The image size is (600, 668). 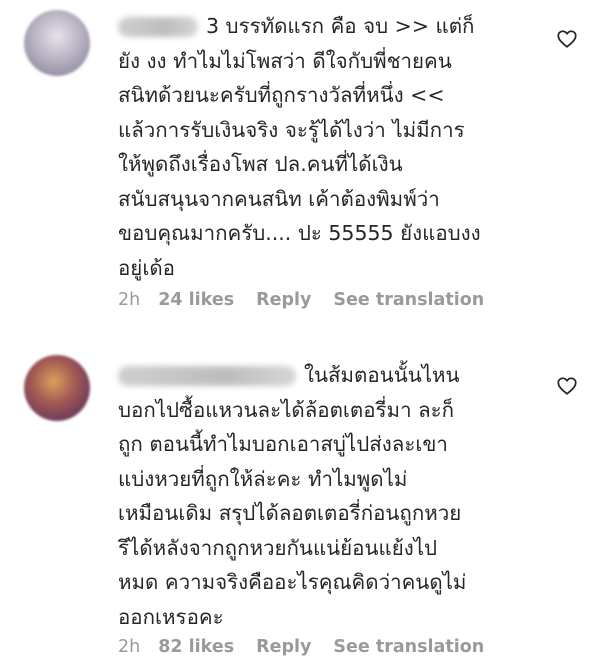 What do you see at coordinates (196, 647) in the screenshot?
I see `likes-count: 82 likes` at bounding box center [196, 647].